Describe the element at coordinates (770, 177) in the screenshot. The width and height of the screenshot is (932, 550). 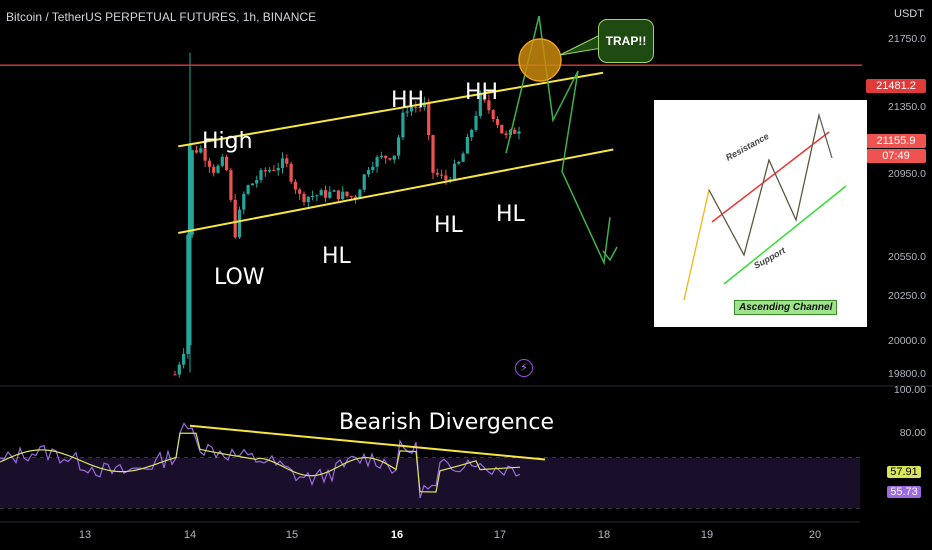
I see `inset-resistance-line` at that location.